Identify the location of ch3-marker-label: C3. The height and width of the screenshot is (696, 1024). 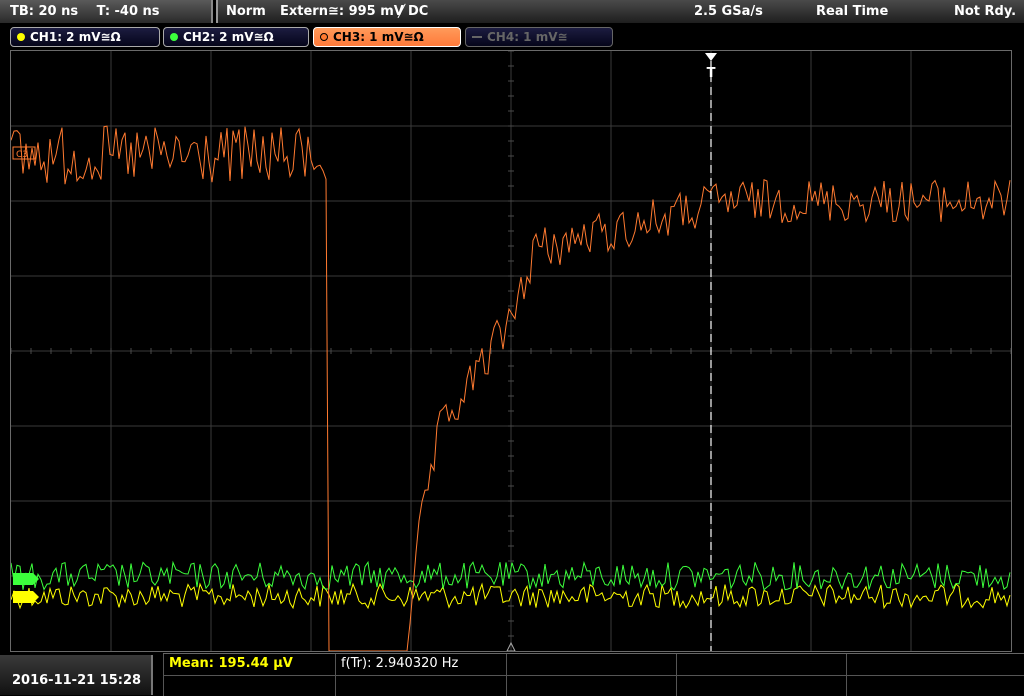
(22, 155).